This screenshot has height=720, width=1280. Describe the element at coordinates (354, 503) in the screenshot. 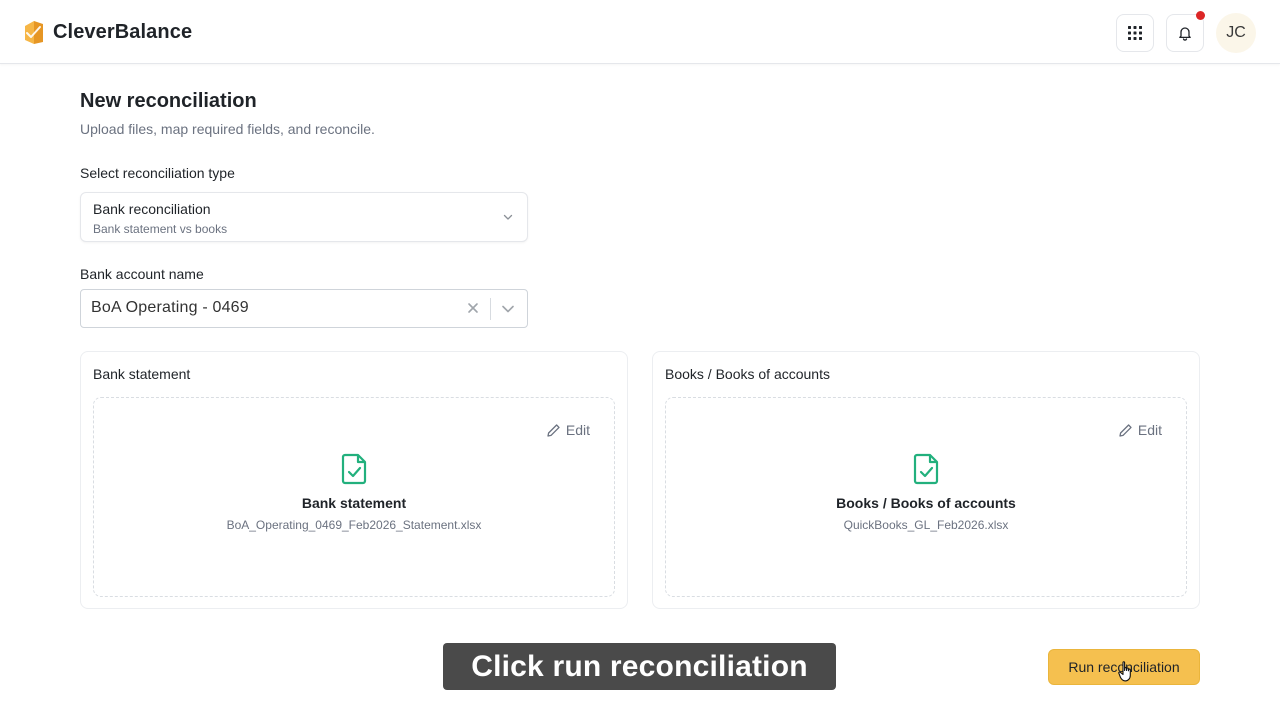

I see `file-title: Bank statement` at that location.